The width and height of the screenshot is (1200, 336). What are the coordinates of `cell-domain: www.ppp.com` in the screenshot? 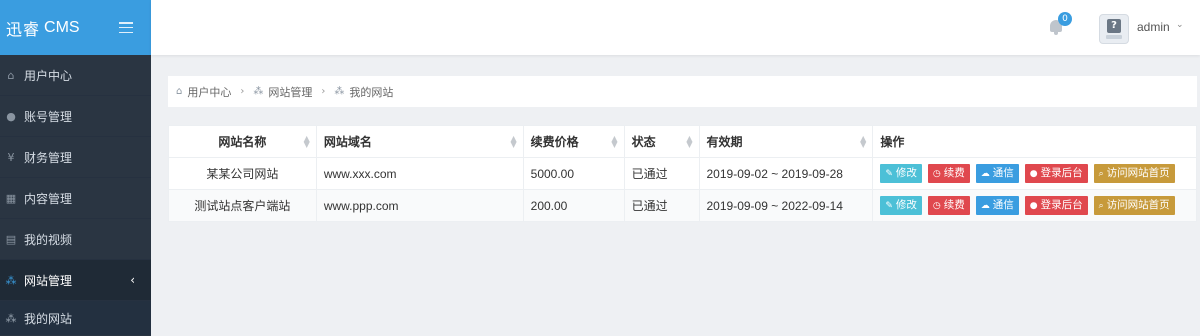 It's located at (419, 205).